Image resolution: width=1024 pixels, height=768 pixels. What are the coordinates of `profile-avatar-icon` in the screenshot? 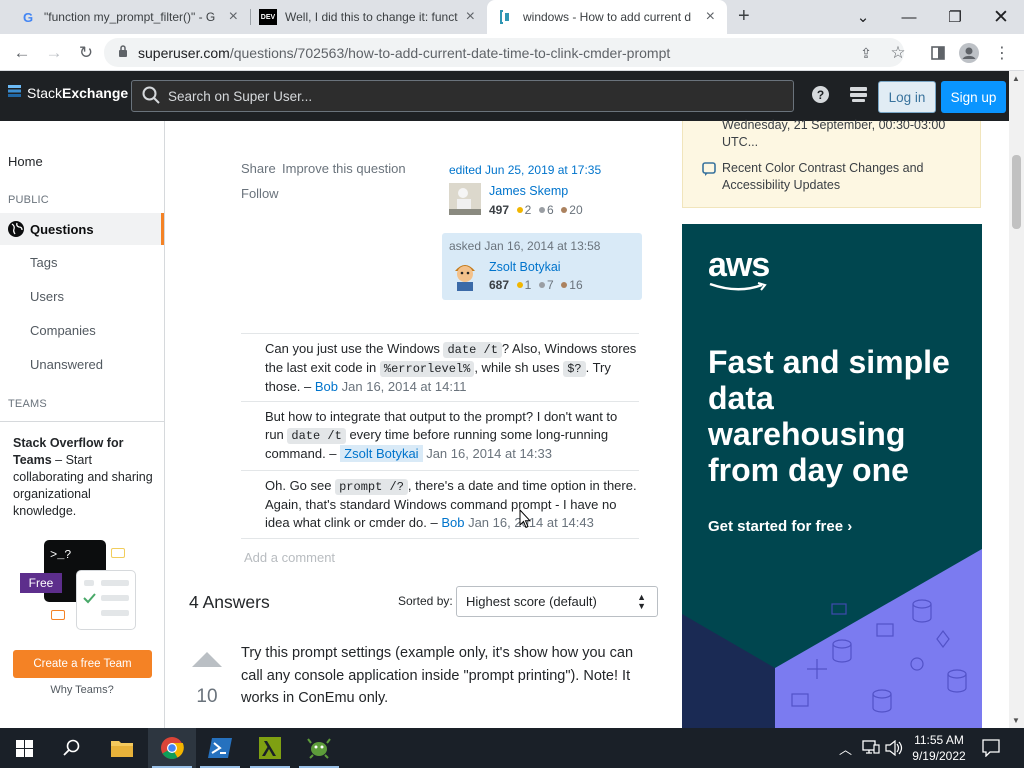 It's located at (969, 53).